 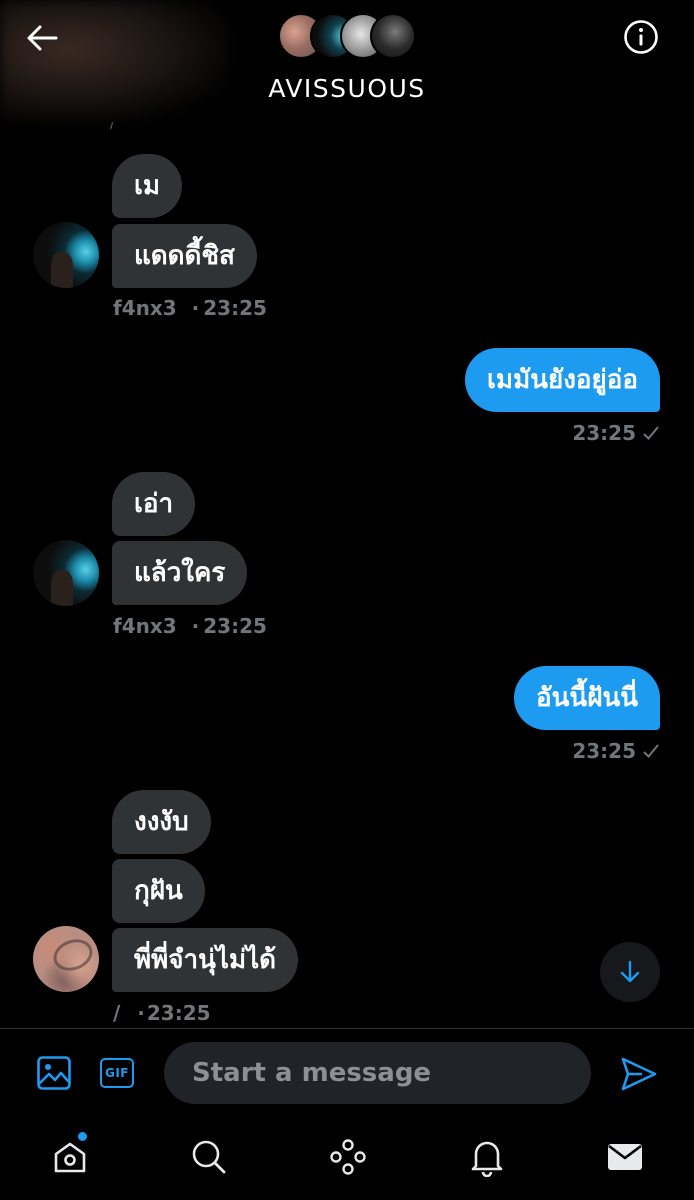 I want to click on incoming-message: กุฝัน, so click(x=158, y=891).